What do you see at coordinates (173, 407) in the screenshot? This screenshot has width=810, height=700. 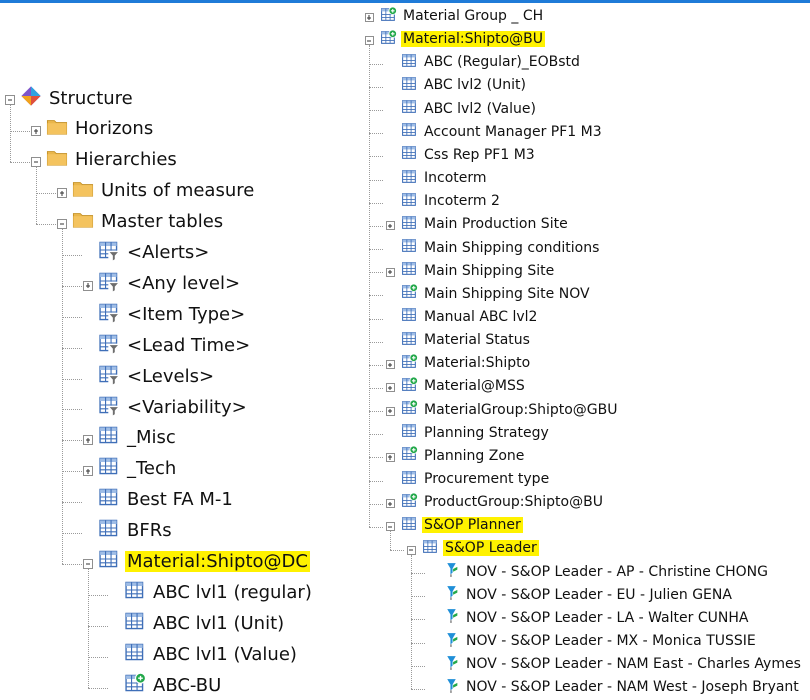 I see `left-tree-item: <Variability>` at bounding box center [173, 407].